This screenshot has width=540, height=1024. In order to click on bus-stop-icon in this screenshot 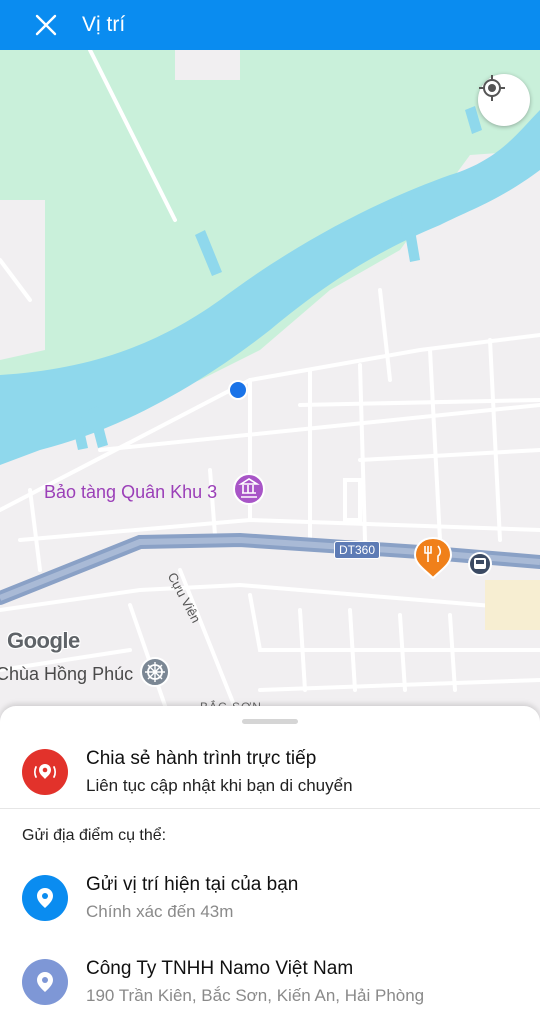, I will do `click(480, 564)`.